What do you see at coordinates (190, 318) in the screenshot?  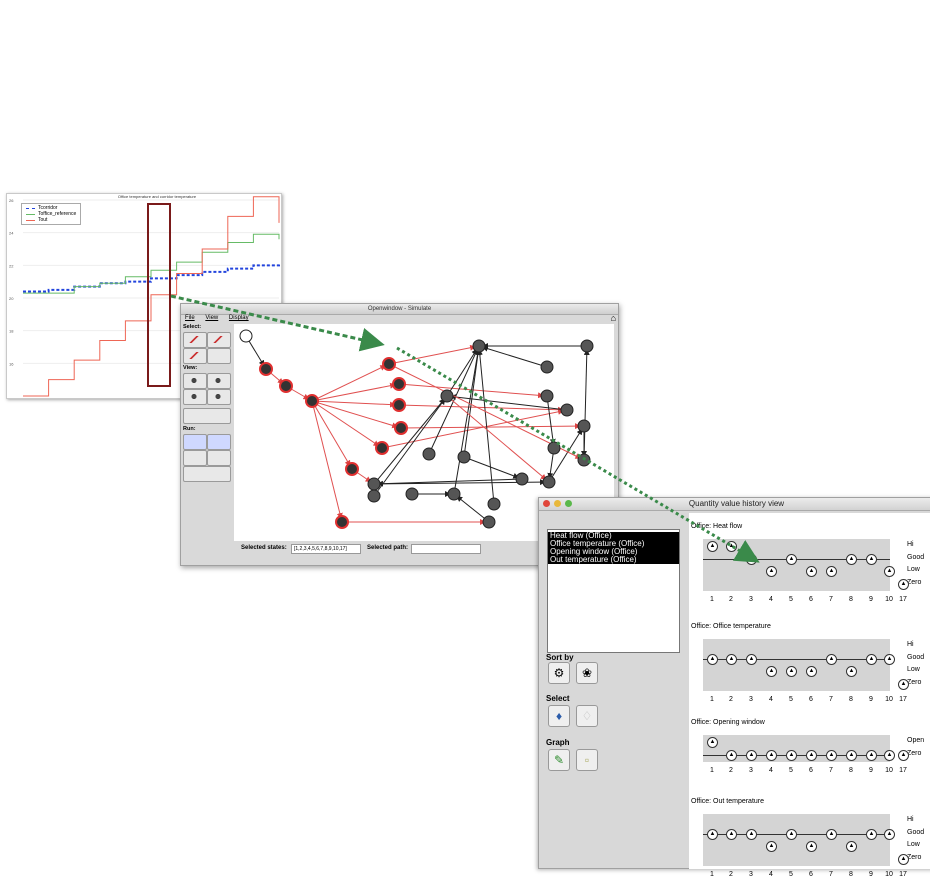 I see `menu-file: File` at bounding box center [190, 318].